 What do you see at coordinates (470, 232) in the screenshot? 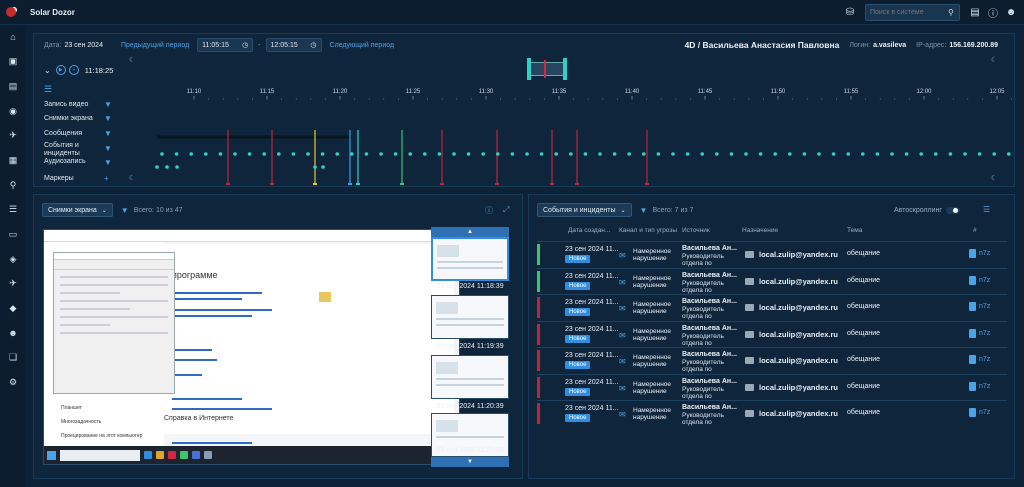
I see `scroll-up-button: ▲` at bounding box center [470, 232].